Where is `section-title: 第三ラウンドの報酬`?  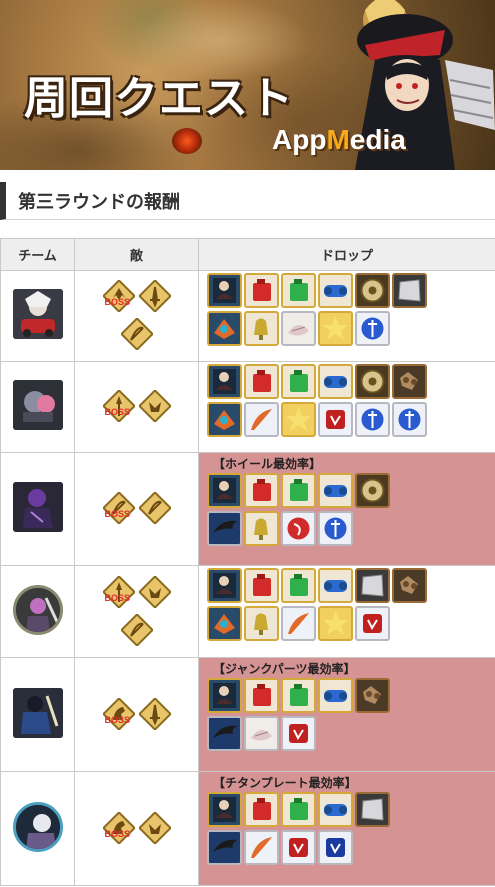 section-title: 第三ラウンドの報酬 is located at coordinates (99, 202).